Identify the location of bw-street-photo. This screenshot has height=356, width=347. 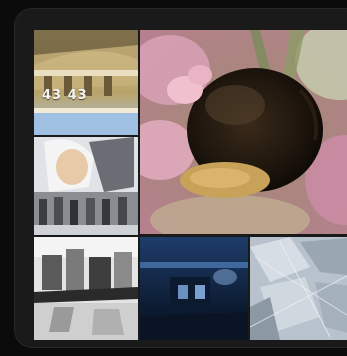
(86, 288).